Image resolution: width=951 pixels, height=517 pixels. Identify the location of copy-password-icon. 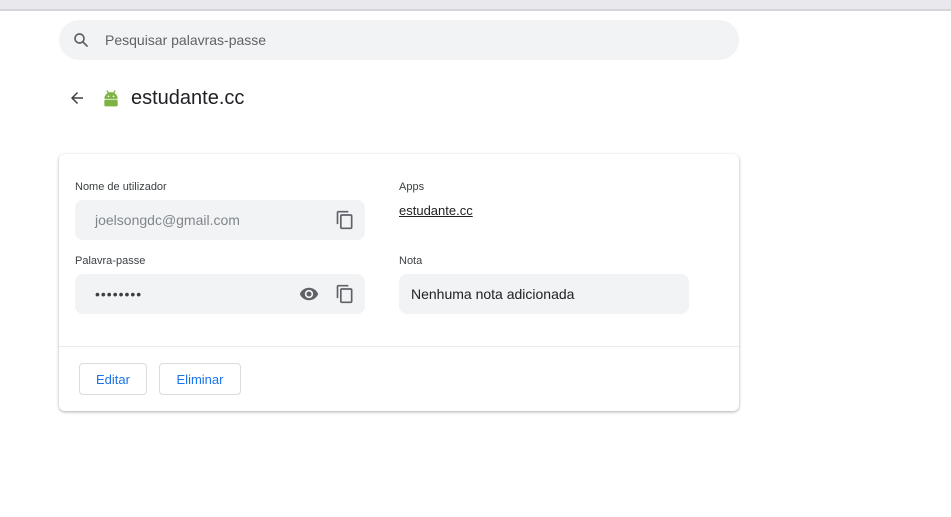
(345, 294).